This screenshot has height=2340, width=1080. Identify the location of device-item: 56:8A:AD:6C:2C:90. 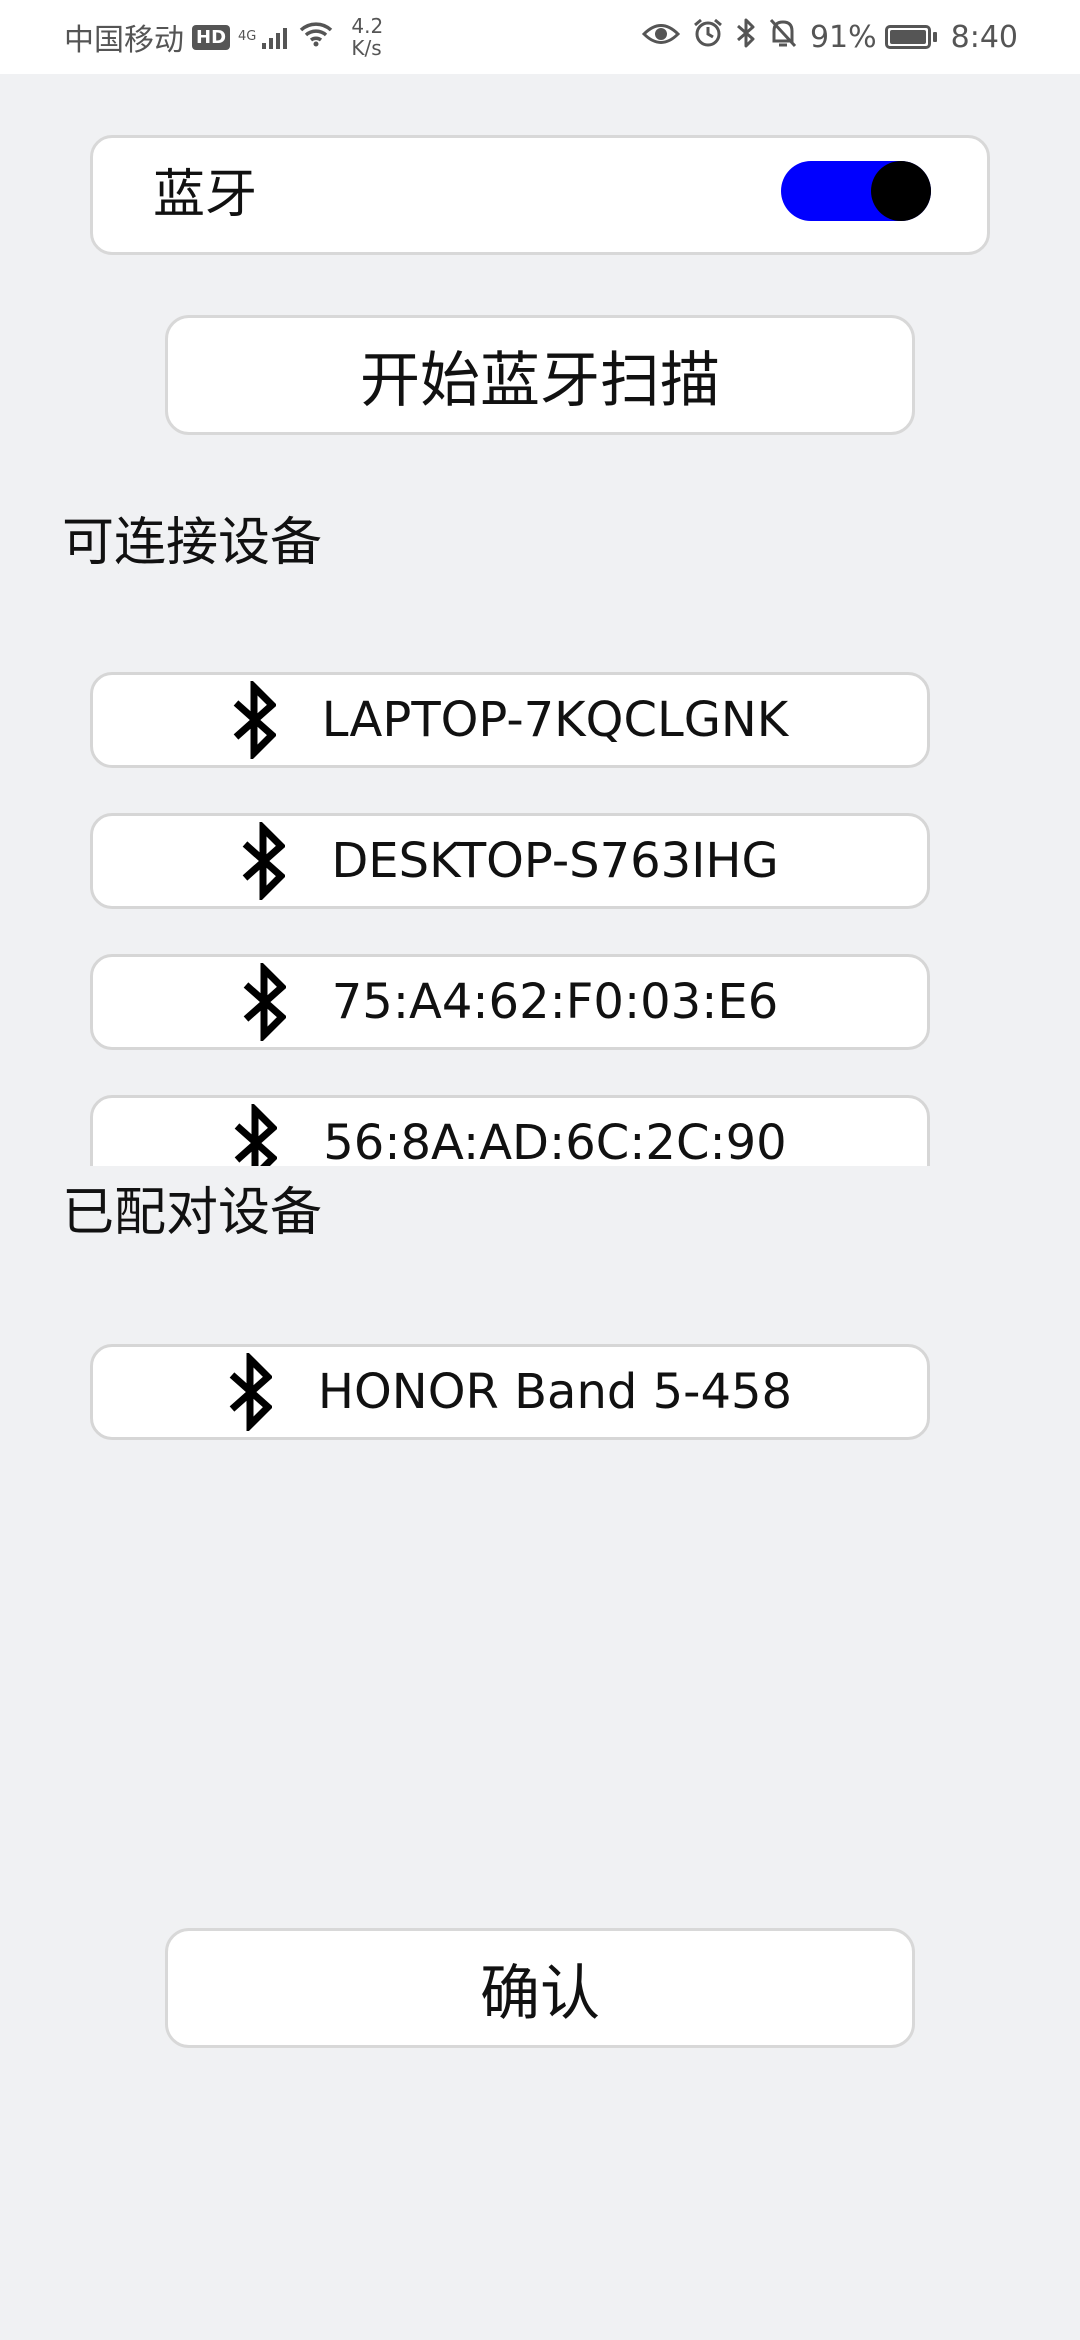
(510, 1130).